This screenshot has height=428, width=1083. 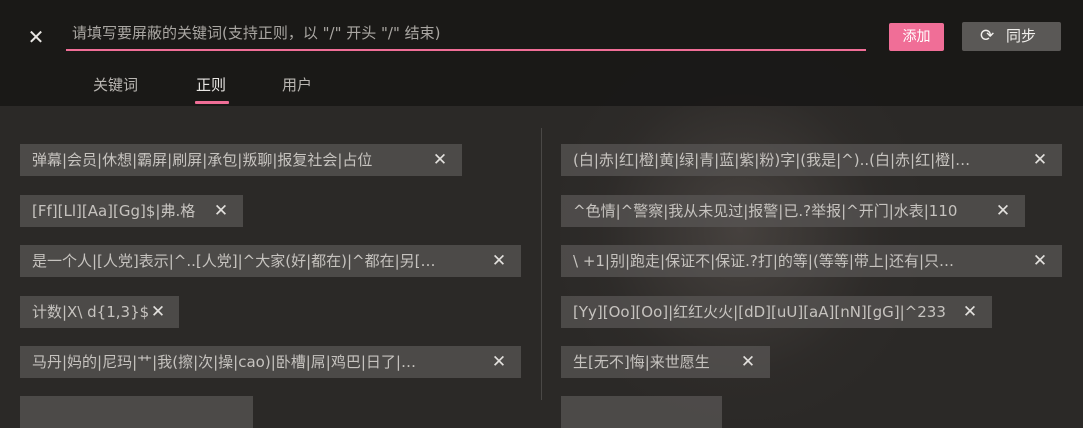 What do you see at coordinates (202, 160) in the screenshot?
I see `rule-text: 弹幕|会员|休想|霸屏|刷屏|承包|叛聊|报复社会|占位` at bounding box center [202, 160].